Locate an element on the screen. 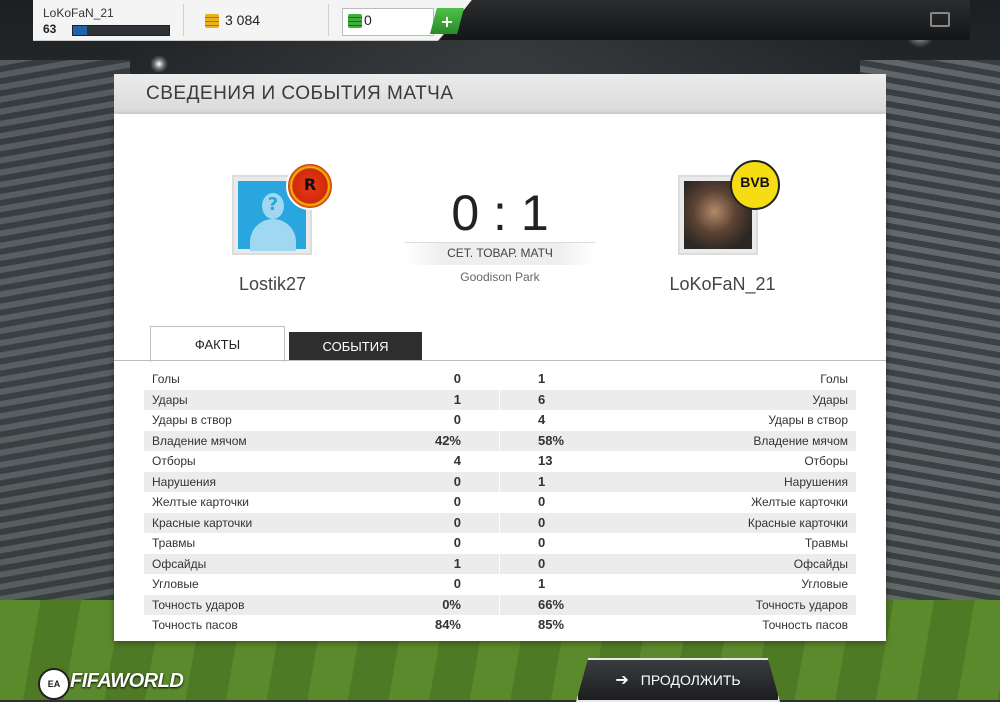 The width and height of the screenshot is (1000, 702). home-club-badge-icon: R is located at coordinates (310, 186).